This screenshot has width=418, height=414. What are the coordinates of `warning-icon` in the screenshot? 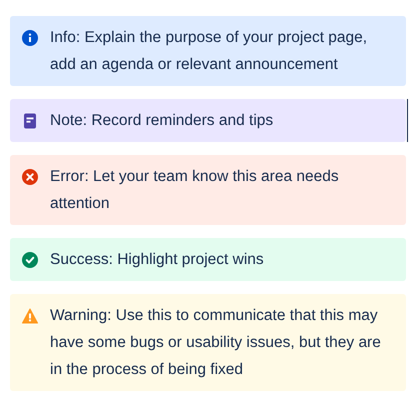 It's located at (30, 316).